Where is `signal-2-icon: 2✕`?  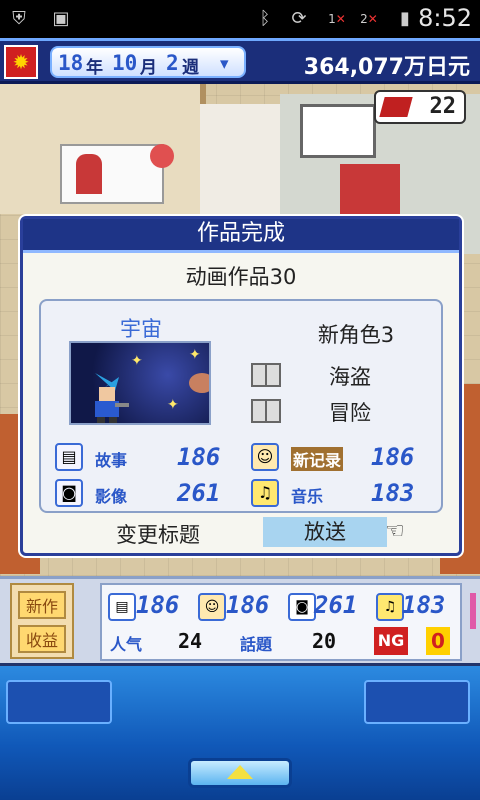 signal-2-icon: 2✕ is located at coordinates (369, 19).